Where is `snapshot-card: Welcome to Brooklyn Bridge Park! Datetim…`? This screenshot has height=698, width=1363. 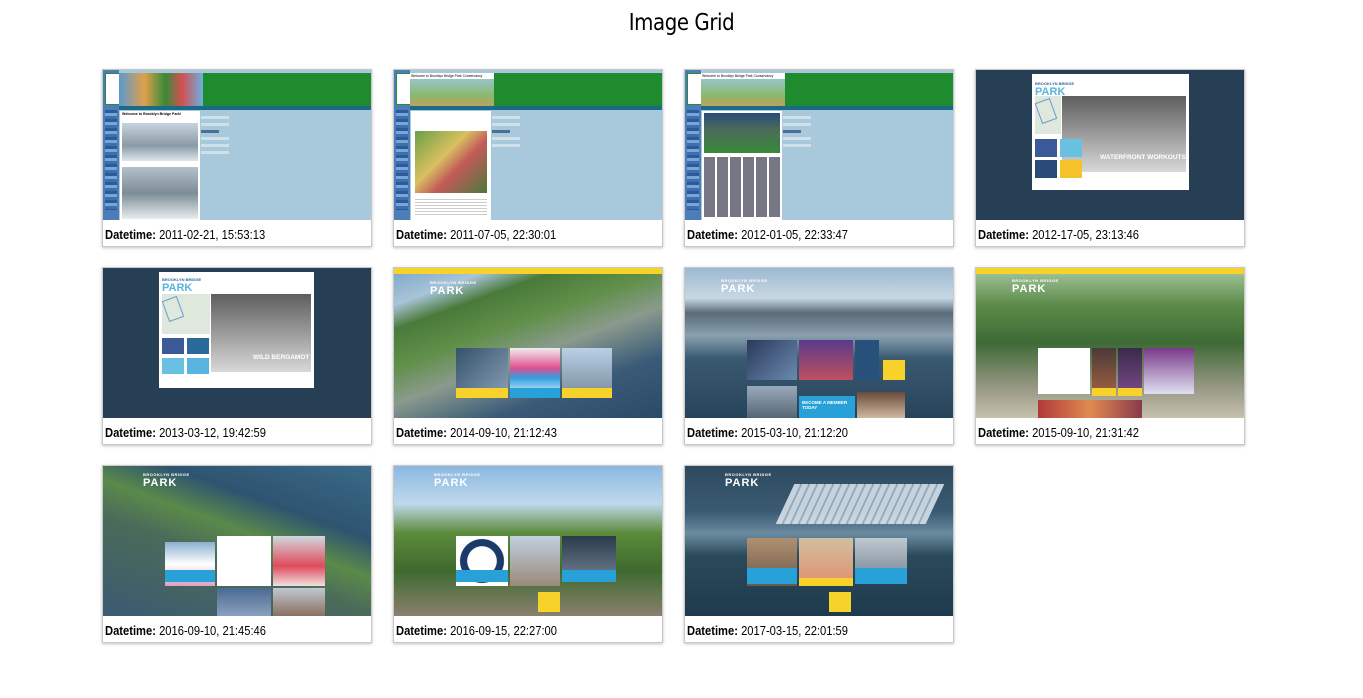
snapshot-card: Welcome to Brooklyn Bridge Park! Datetim… is located at coordinates (237, 158).